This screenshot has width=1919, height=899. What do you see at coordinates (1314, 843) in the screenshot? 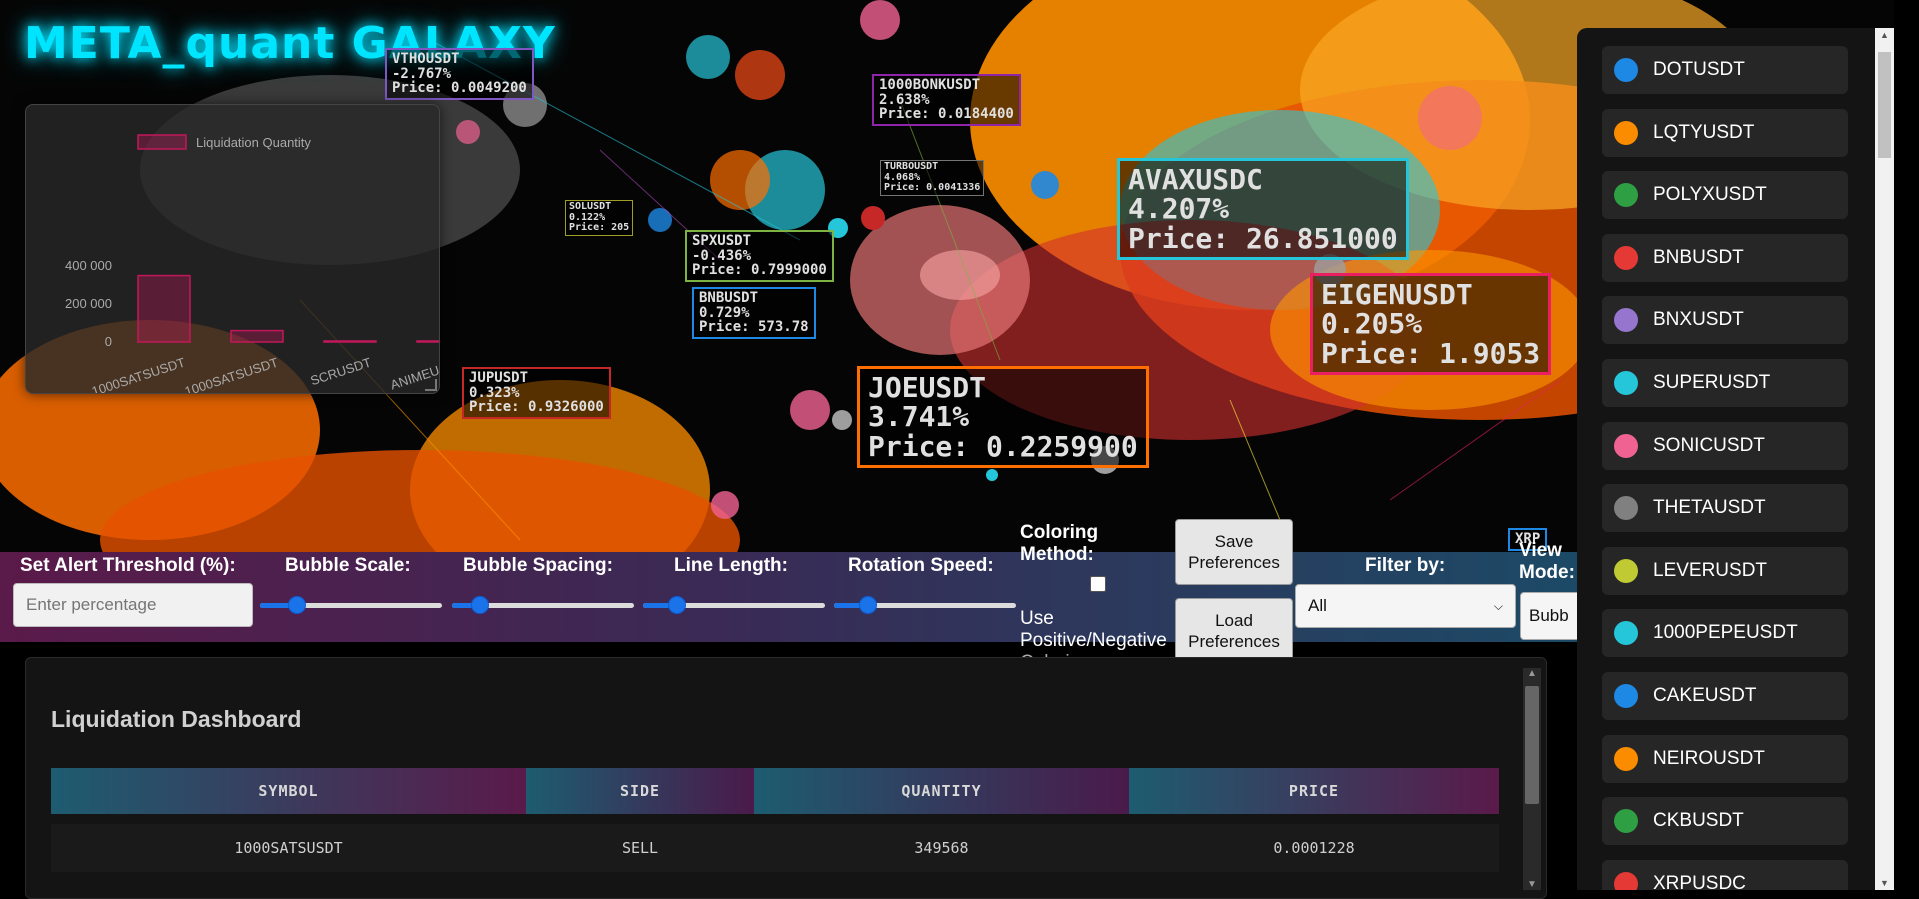
I see `cell-price: 0.0001228` at bounding box center [1314, 843].